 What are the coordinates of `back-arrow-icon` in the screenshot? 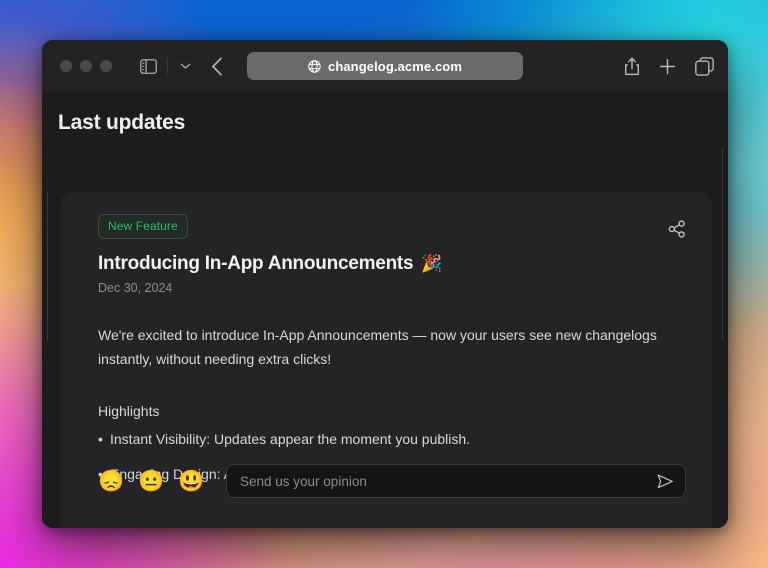 It's located at (217, 66).